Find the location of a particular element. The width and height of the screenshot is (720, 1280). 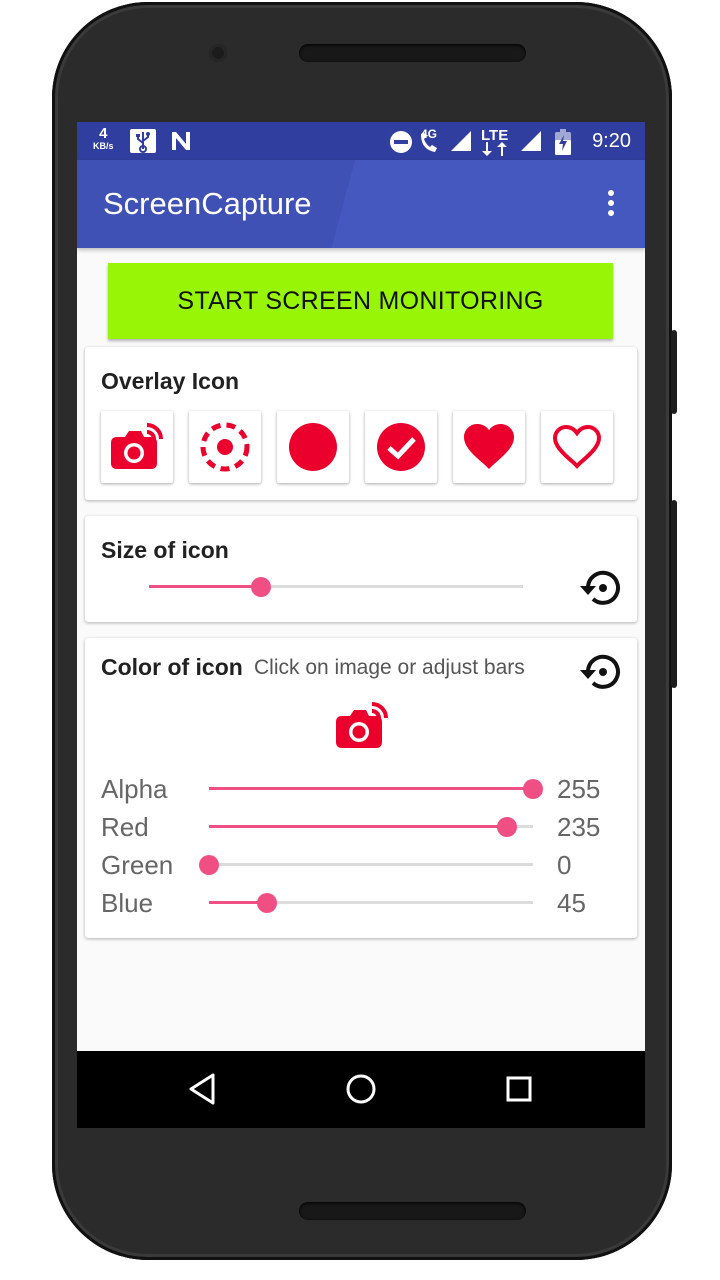

start-screen-monitoring-button: START SCREEN MONITORING is located at coordinates (360, 301).